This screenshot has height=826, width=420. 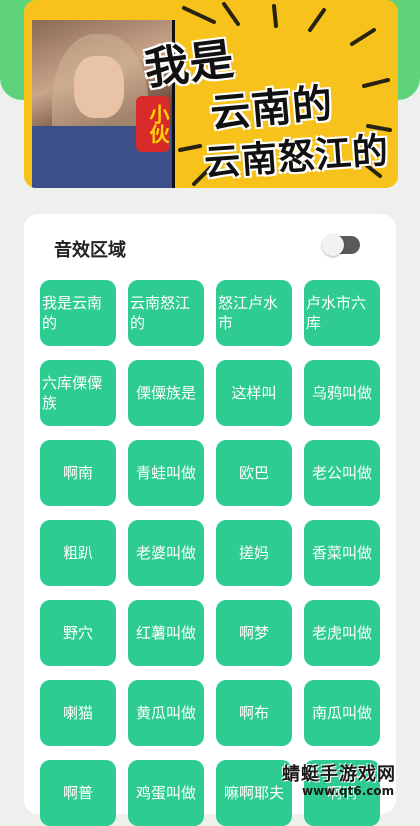 I want to click on sound-button: 红薯叫做, so click(x=166, y=633).